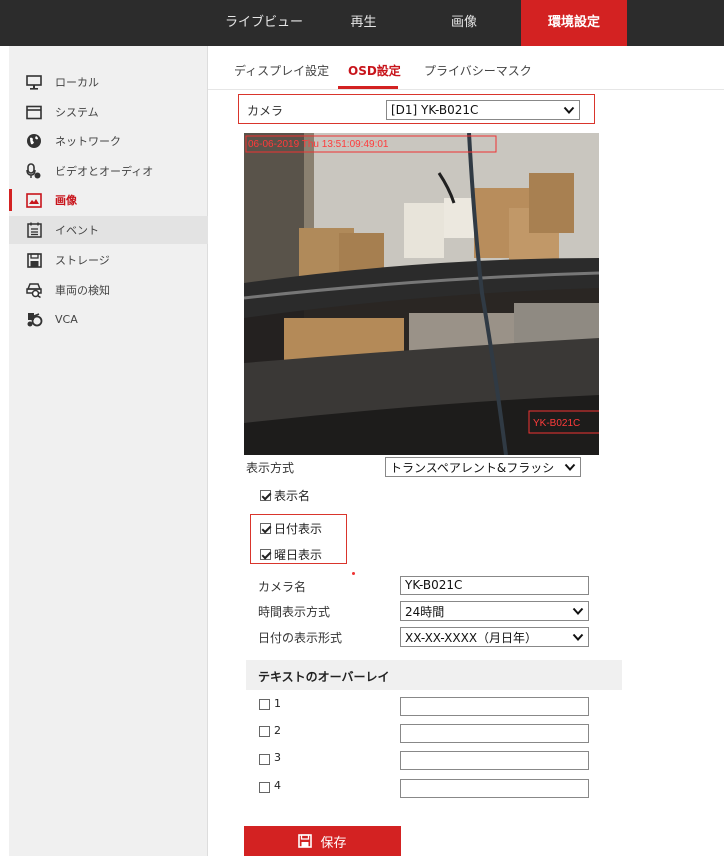  Describe the element at coordinates (318, 144) in the screenshot. I see `video-timestamp: 06-06-2019 Thu 13:51:09:49:01` at that location.